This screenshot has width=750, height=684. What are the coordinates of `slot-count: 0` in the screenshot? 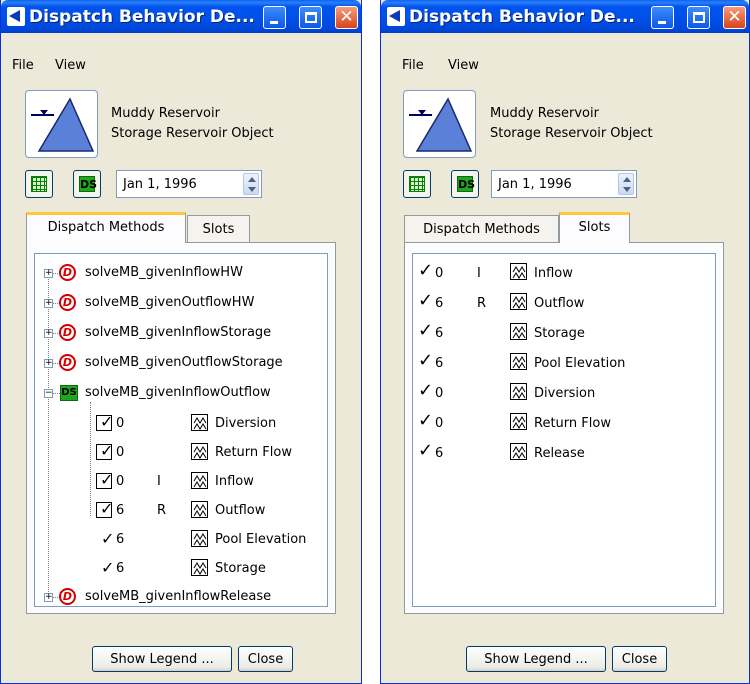 It's located at (120, 423).